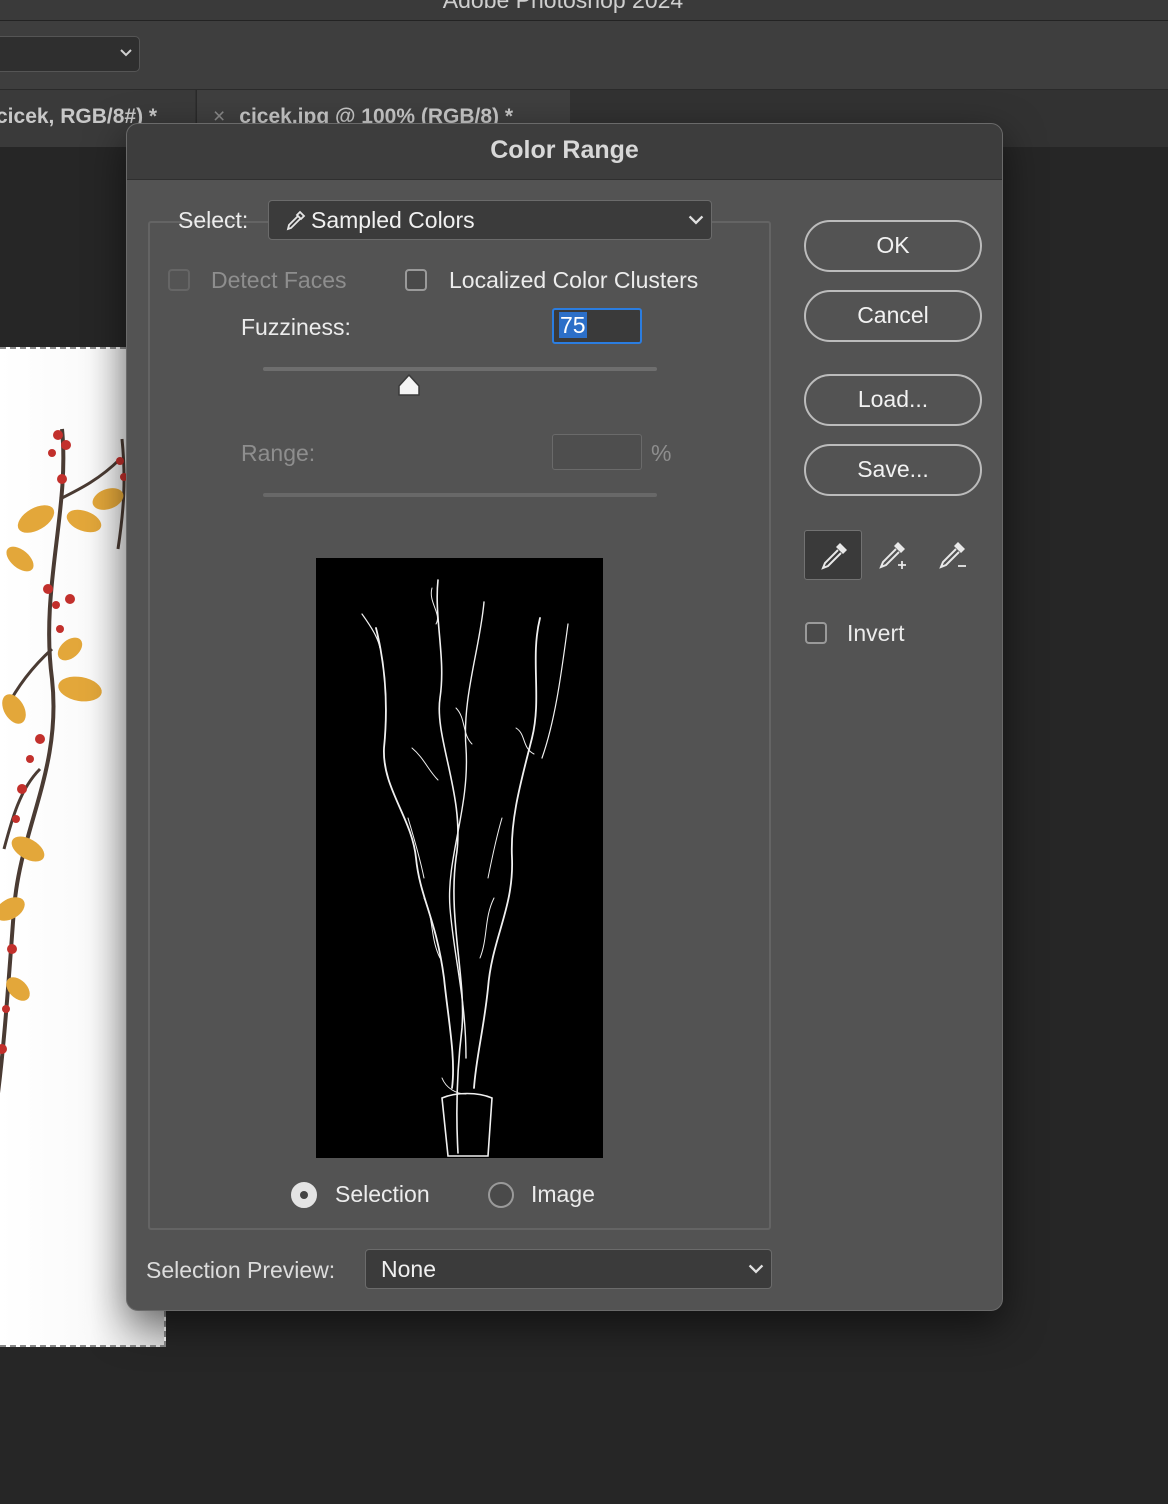 This screenshot has width=1168, height=1504. I want to click on window-title-bar: Adobe Photoshop 2024, so click(584, 10).